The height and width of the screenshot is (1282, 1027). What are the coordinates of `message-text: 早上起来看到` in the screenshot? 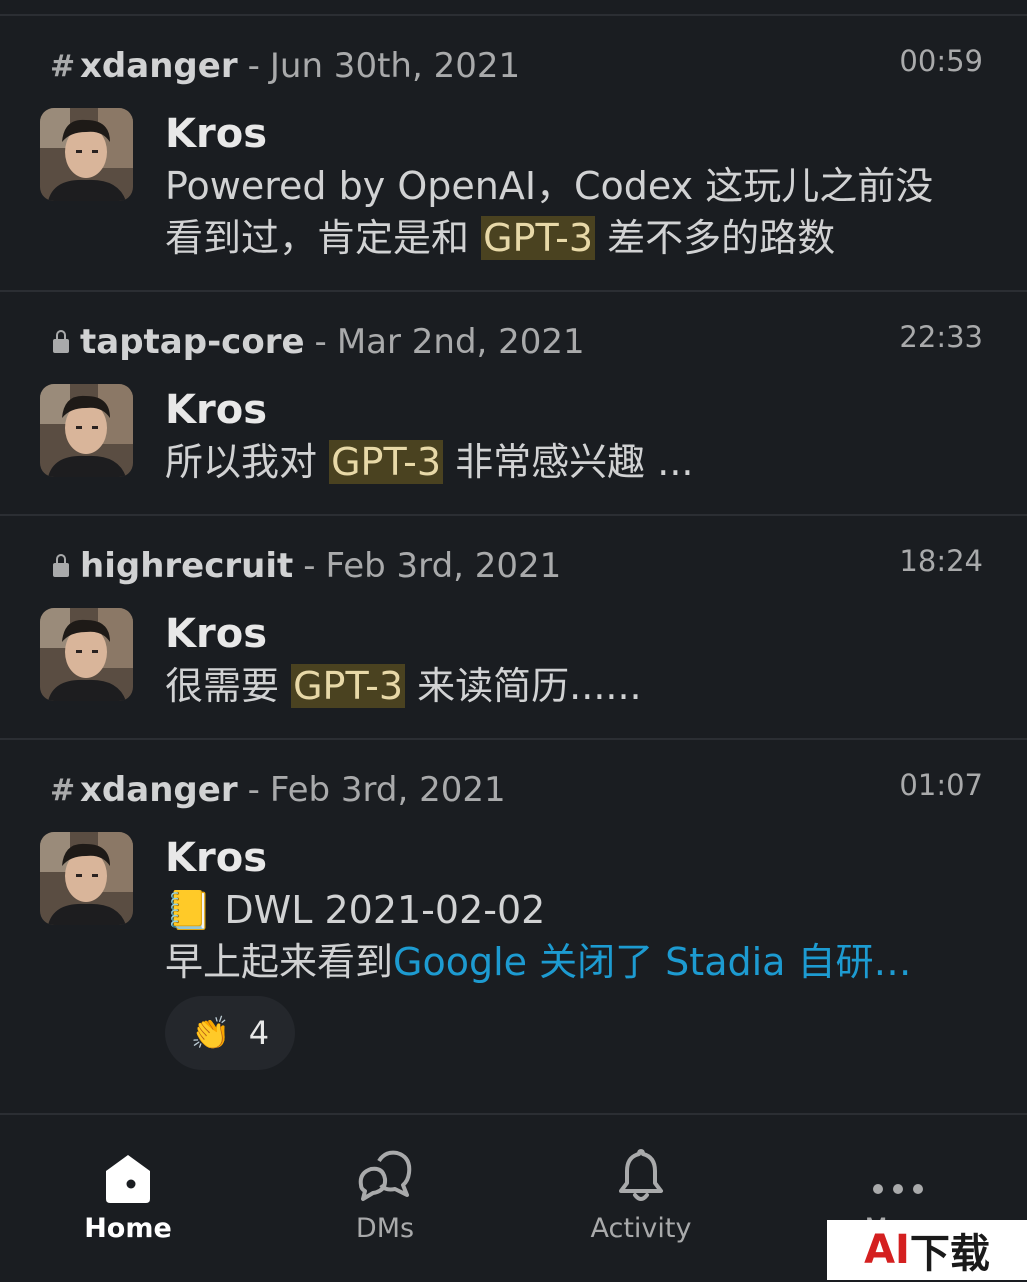 It's located at (279, 962).